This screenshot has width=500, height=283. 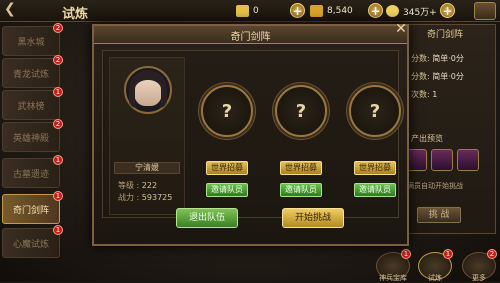 What do you see at coordinates (157, 197) in the screenshot?
I see `power-value: 593725` at bounding box center [157, 197].